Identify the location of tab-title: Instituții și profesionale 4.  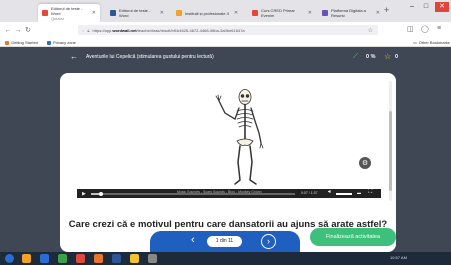
(207, 13).